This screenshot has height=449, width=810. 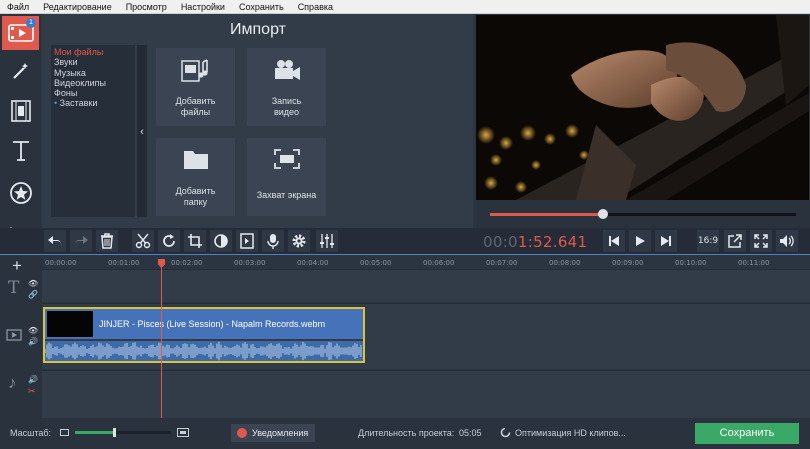 I want to click on import-tool-button: 1, so click(x=20, y=33).